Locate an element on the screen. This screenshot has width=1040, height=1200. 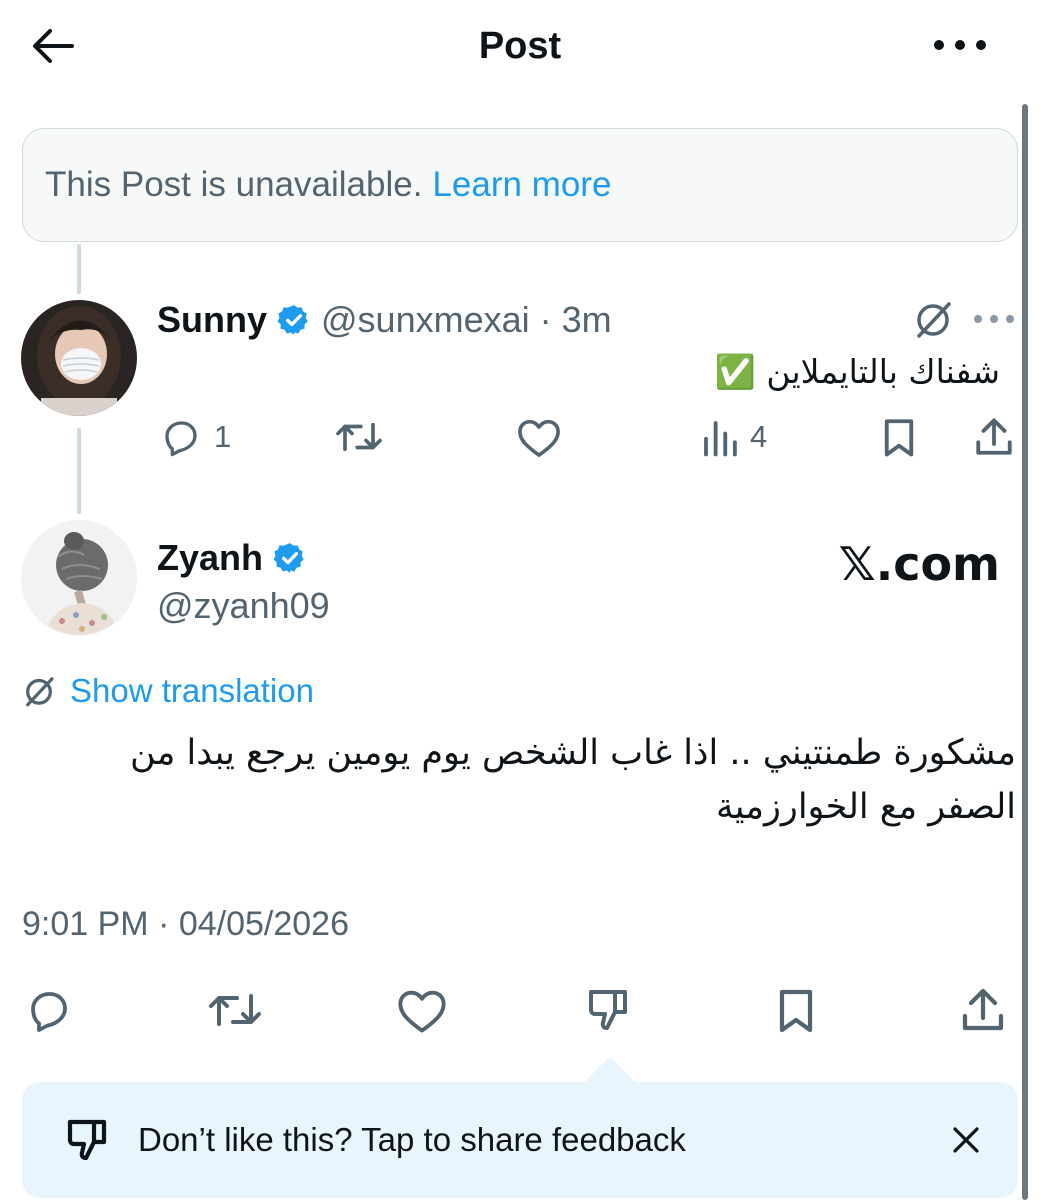
show-translation-button: Show translation is located at coordinates (168, 691).